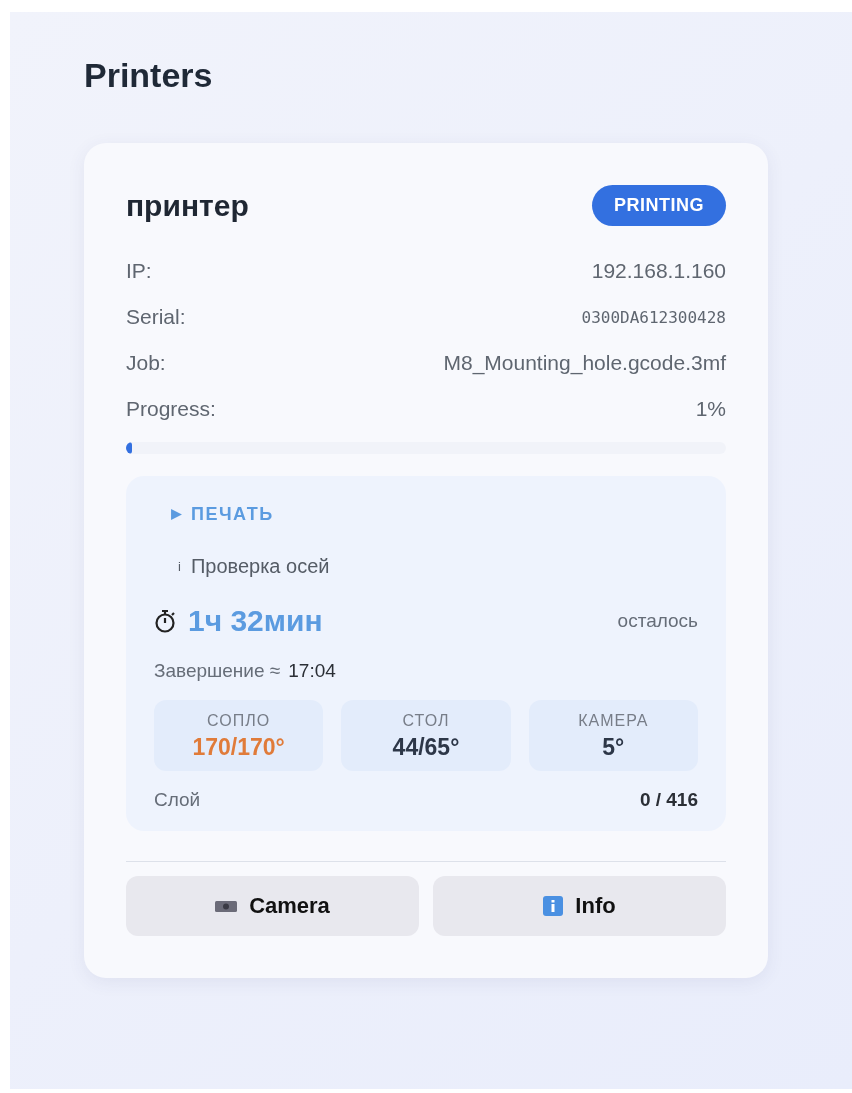 Image resolution: width=852 pixels, height=1093 pixels. Describe the element at coordinates (171, 409) in the screenshot. I see `field-label: Progress:` at that location.